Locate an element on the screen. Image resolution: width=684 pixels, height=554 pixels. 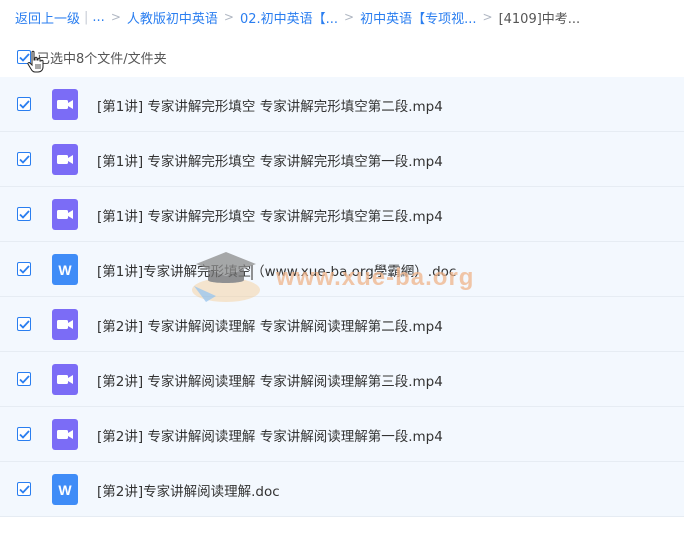
file-row: W [第1讲]专家讲解完形填空（www.xue-ba.org學霸網）.doc is located at coordinates (342, 269).